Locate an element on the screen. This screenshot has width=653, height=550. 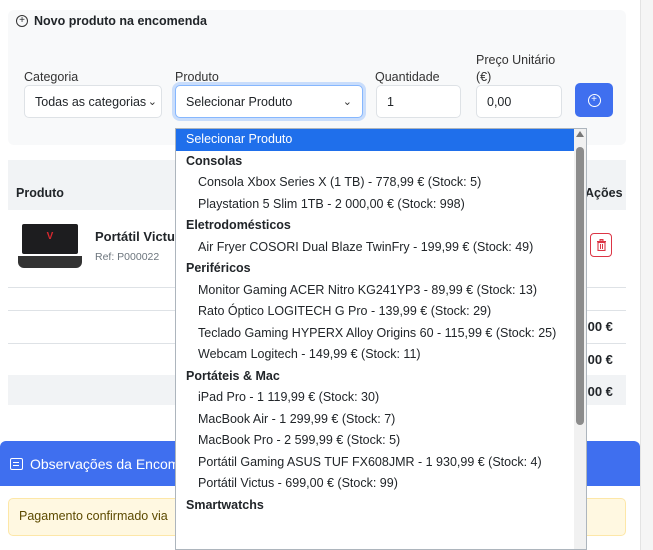
category-select-value: Todas as categorias is located at coordinates (91, 101).